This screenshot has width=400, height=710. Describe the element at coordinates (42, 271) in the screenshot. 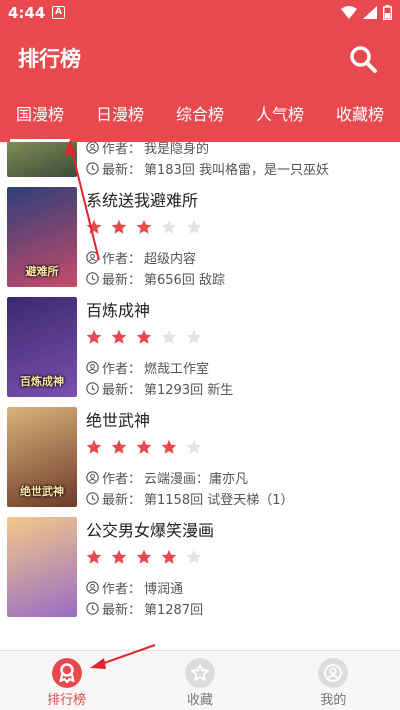

I see `cover-title-text: 避难所` at that location.